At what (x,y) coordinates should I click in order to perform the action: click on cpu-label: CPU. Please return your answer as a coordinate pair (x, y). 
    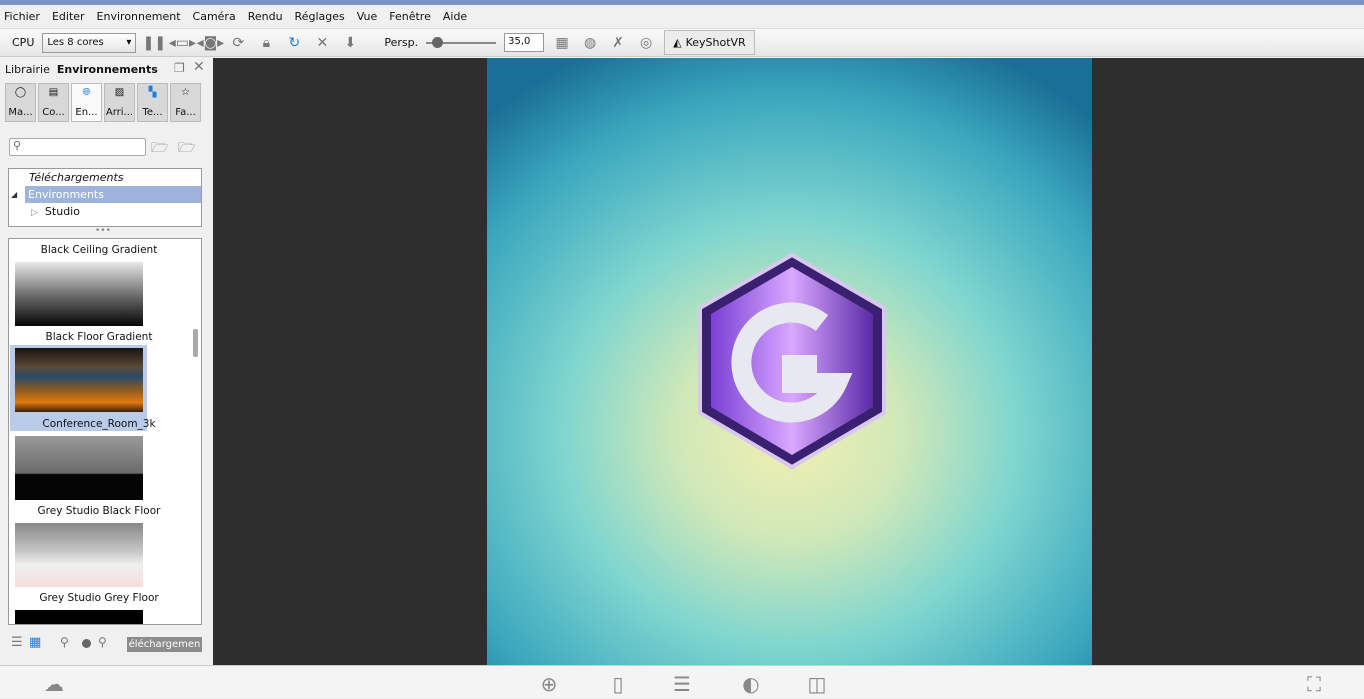
    Looking at the image, I should click on (23, 42).